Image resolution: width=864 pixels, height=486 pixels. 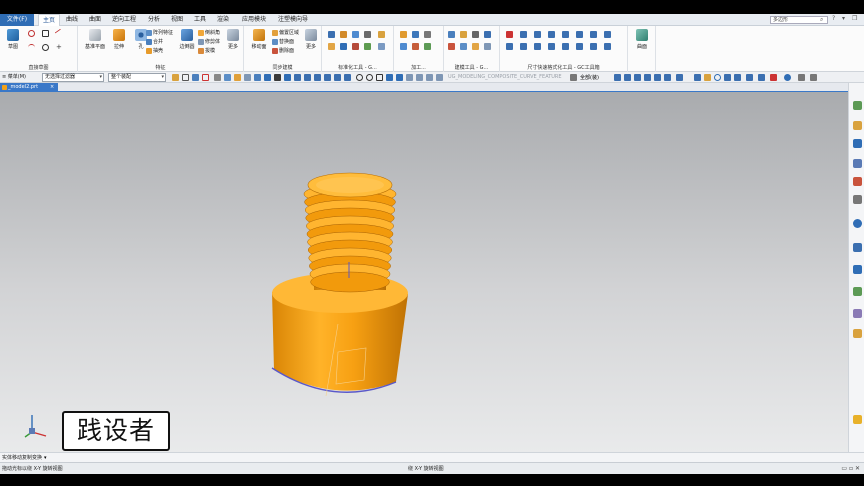 What do you see at coordinates (857, 313) in the screenshot?
I see `roles-icon` at bounding box center [857, 313].